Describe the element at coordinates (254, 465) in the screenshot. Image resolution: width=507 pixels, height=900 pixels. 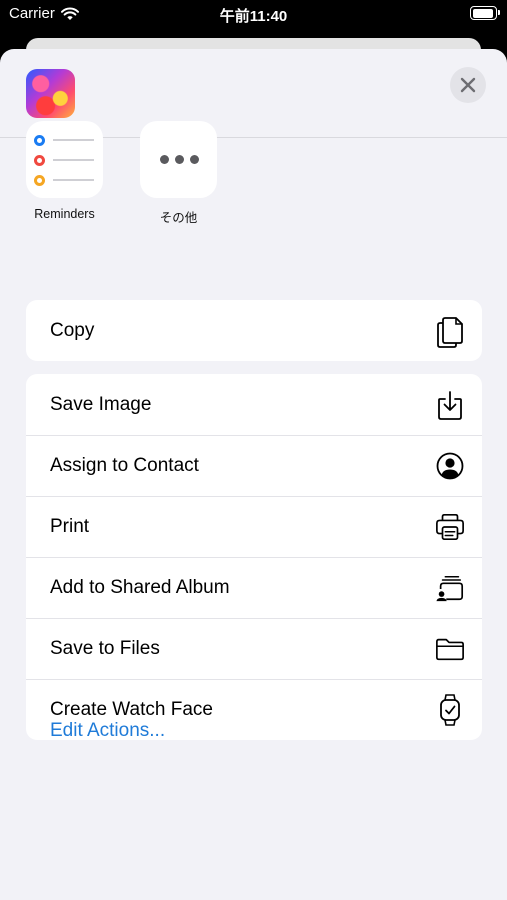
I see `action-assign-to-contact: Assign to Contact` at that location.